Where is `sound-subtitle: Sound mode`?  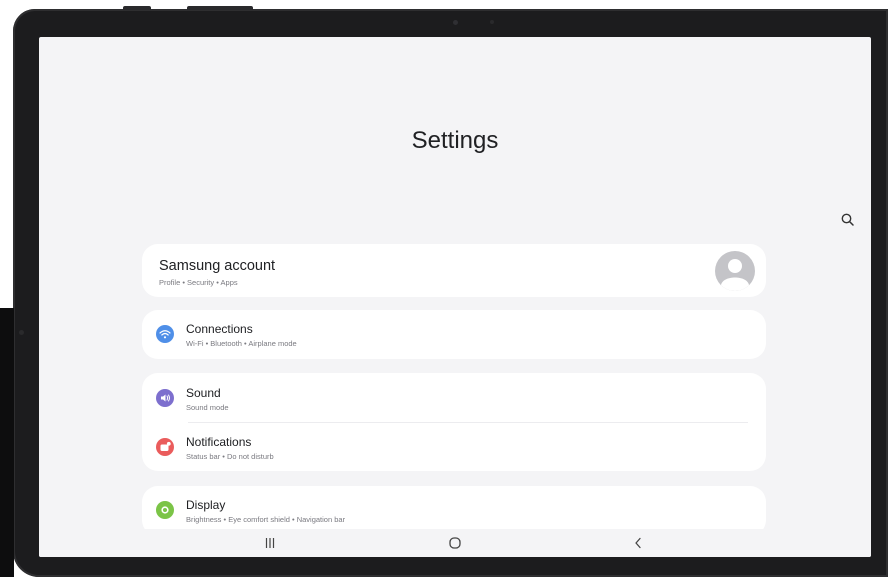 sound-subtitle: Sound mode is located at coordinates (207, 407).